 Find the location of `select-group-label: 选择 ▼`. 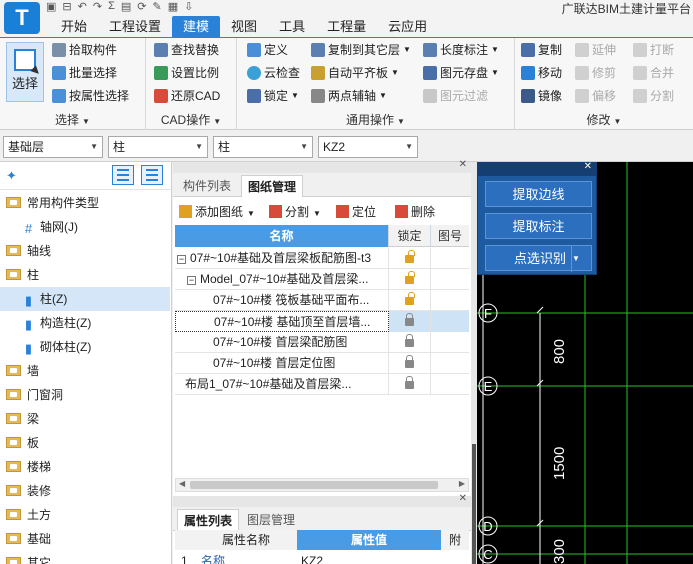

select-group-label: 选择 ▼ is located at coordinates (72, 119).